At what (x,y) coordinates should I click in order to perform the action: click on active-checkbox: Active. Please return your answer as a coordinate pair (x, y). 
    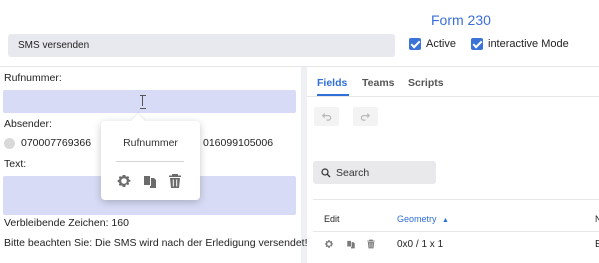
    Looking at the image, I should click on (432, 44).